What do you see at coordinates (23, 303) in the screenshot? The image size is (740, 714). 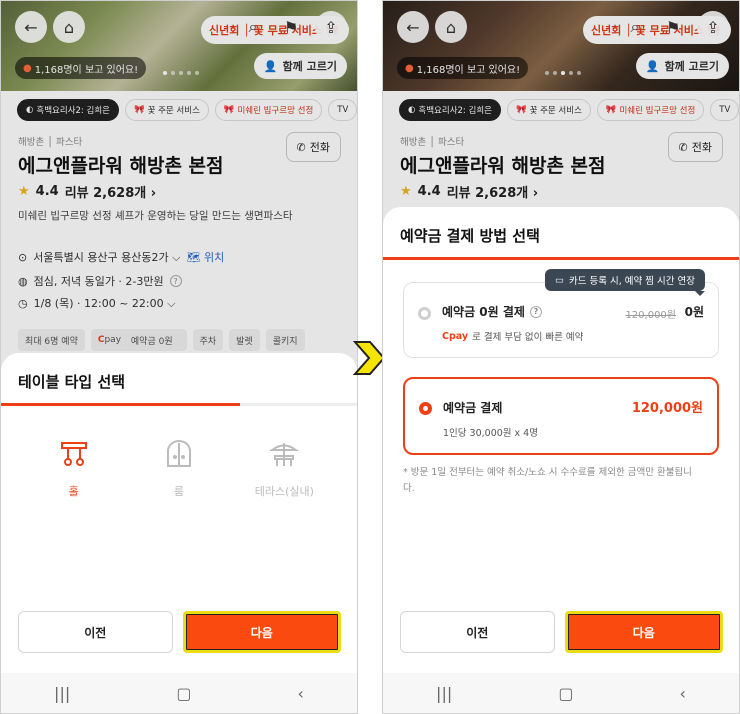 I see `clock-icon: ◷` at bounding box center [23, 303].